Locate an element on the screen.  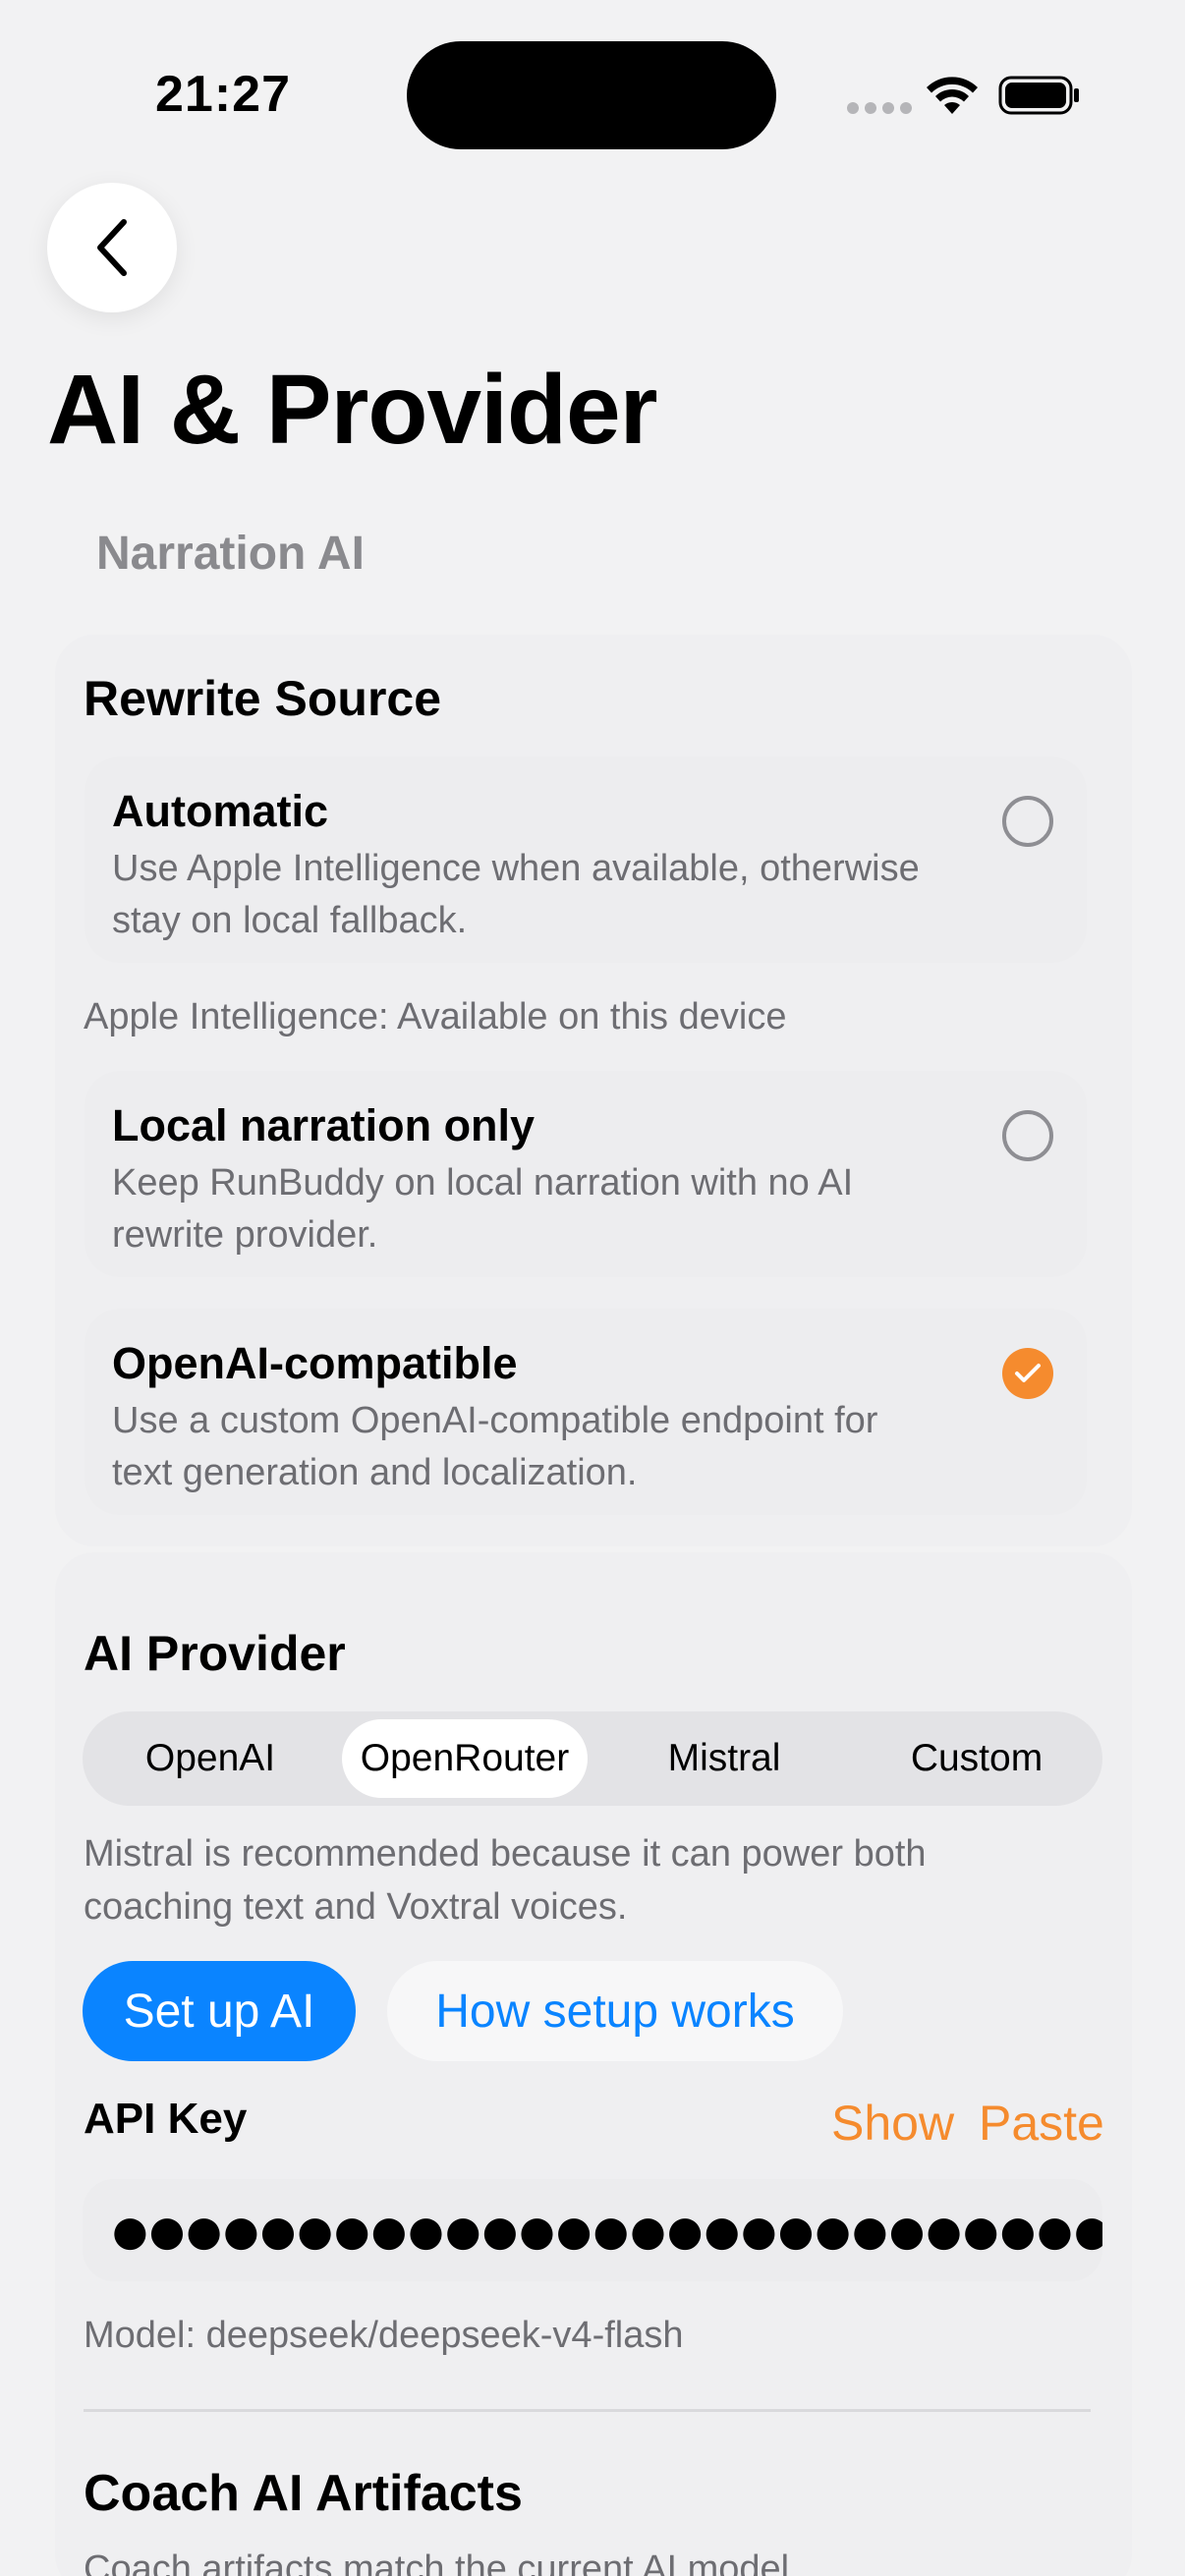
section-header: Narration AI is located at coordinates (231, 554).